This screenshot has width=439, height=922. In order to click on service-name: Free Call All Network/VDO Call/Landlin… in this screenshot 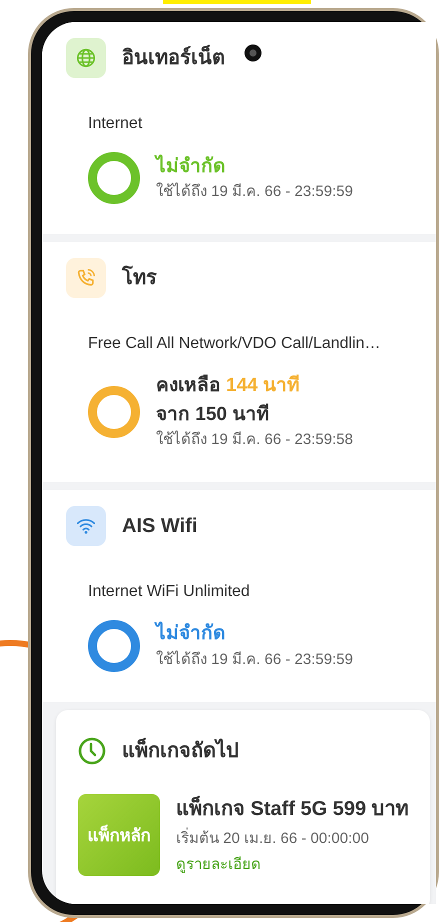, I will do `click(235, 344)`.